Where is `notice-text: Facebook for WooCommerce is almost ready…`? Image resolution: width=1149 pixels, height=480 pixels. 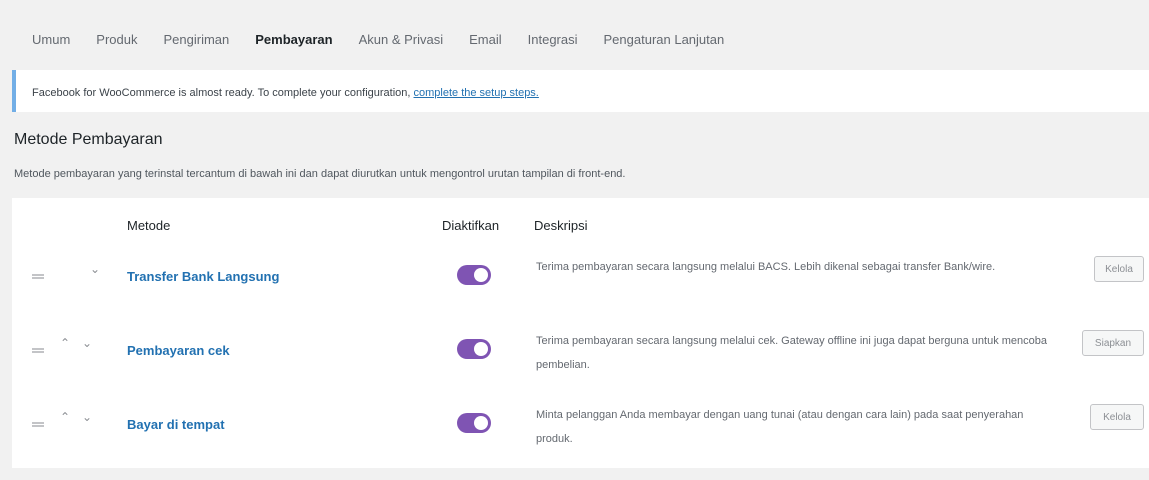
notice-text: Facebook for WooCommerce is almost ready… is located at coordinates (221, 93).